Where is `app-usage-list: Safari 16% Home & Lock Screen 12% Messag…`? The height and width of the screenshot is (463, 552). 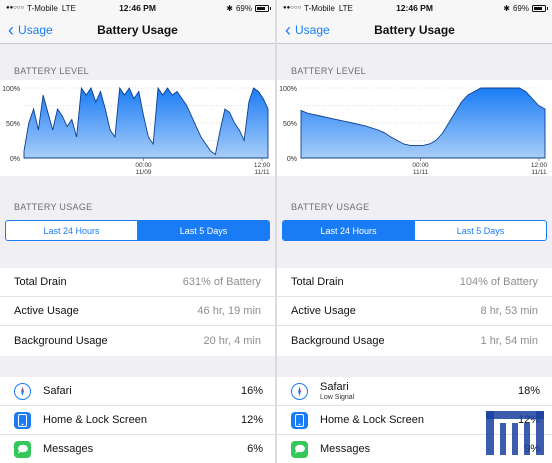
app-usage-list: Safari 16% Home & Lock Screen 12% Messag… is located at coordinates (137, 420).